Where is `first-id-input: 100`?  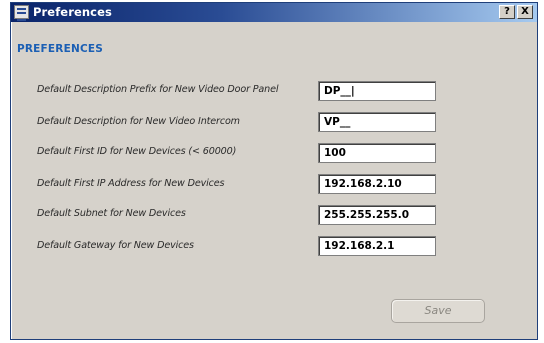
first-id-input: 100 is located at coordinates (377, 153).